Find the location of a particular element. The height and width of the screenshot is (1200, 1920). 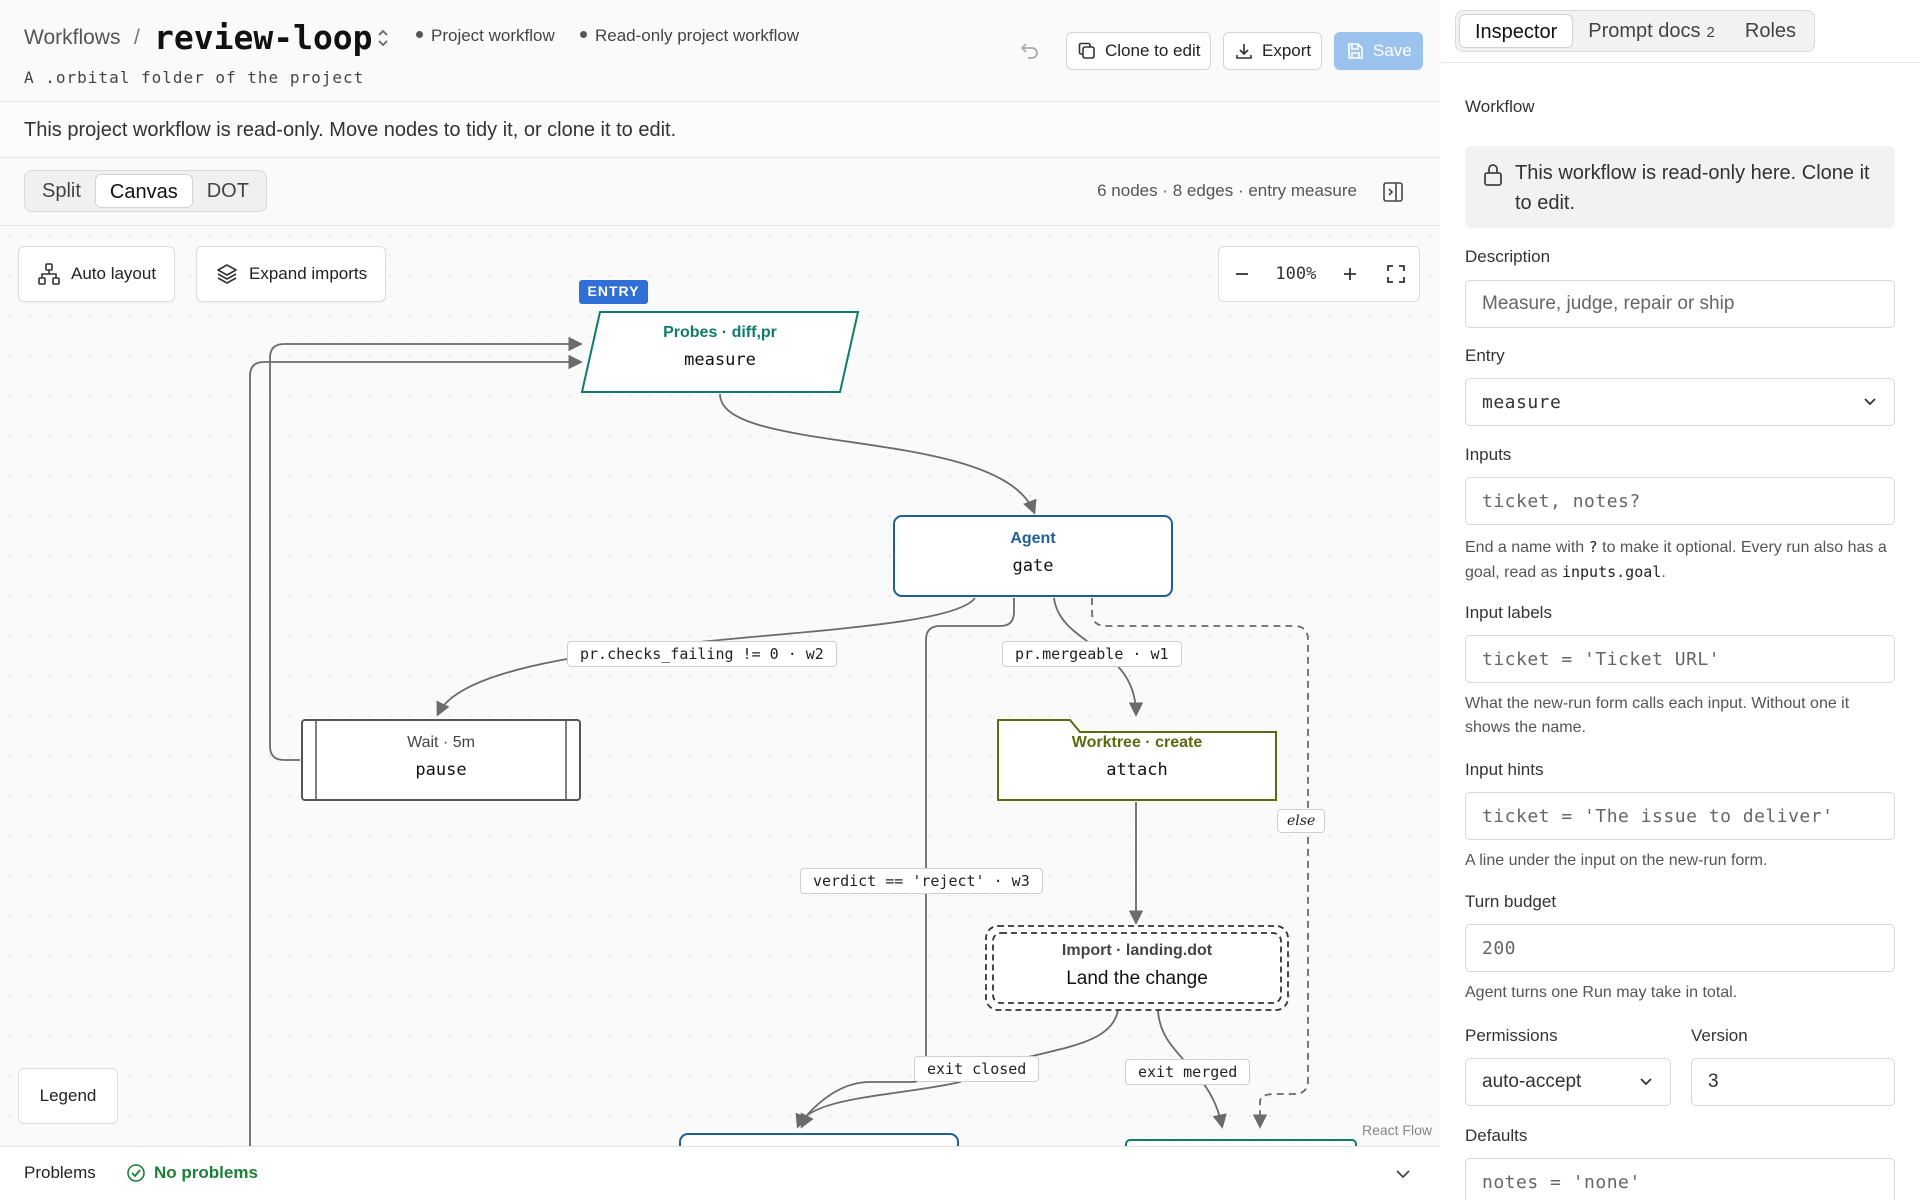

entry-value: measure is located at coordinates (1522, 402).